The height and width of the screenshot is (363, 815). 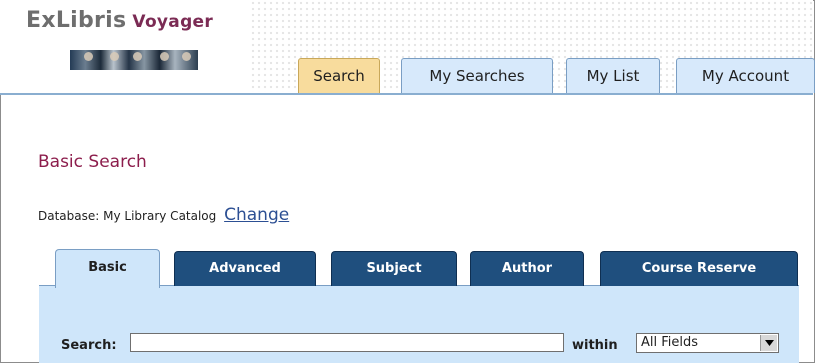 I want to click on search-tab-subject-label: Subject, so click(x=394, y=268).